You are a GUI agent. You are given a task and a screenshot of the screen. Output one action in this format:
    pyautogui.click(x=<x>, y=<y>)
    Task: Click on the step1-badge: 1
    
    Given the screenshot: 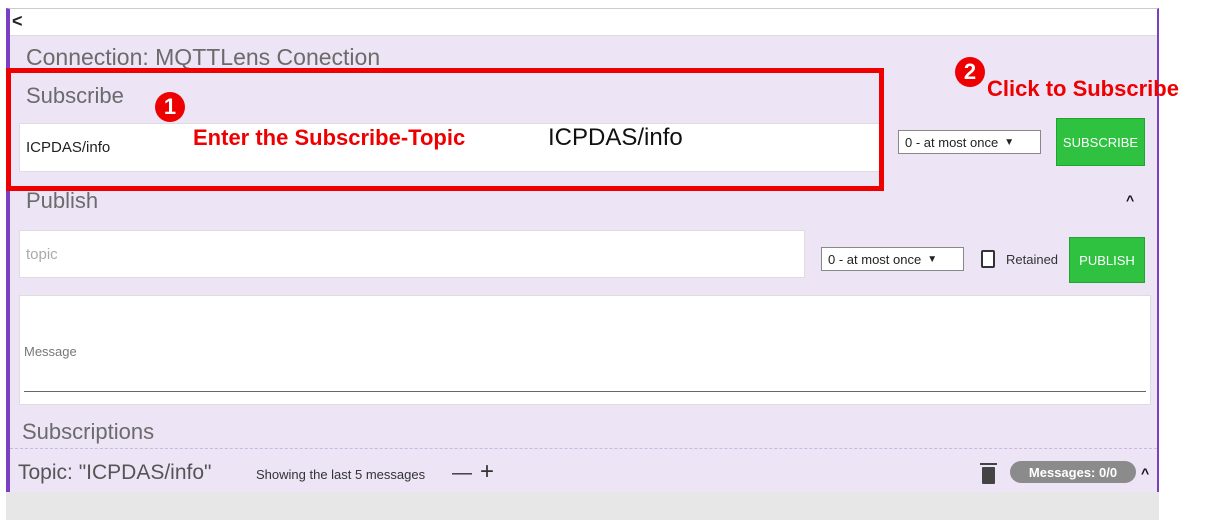 What is the action you would take?
    pyautogui.click(x=170, y=107)
    